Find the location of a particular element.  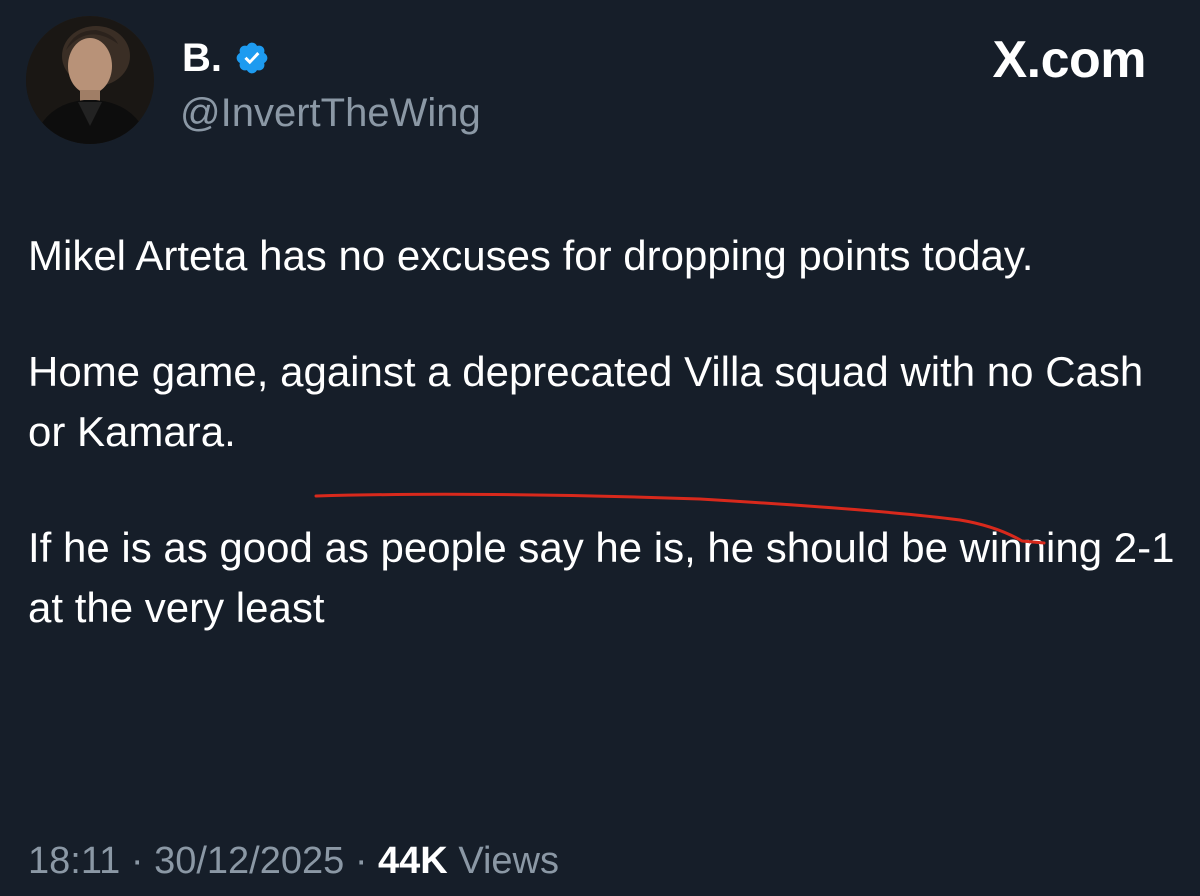

tweet-time: 18:11 is located at coordinates (74, 861).